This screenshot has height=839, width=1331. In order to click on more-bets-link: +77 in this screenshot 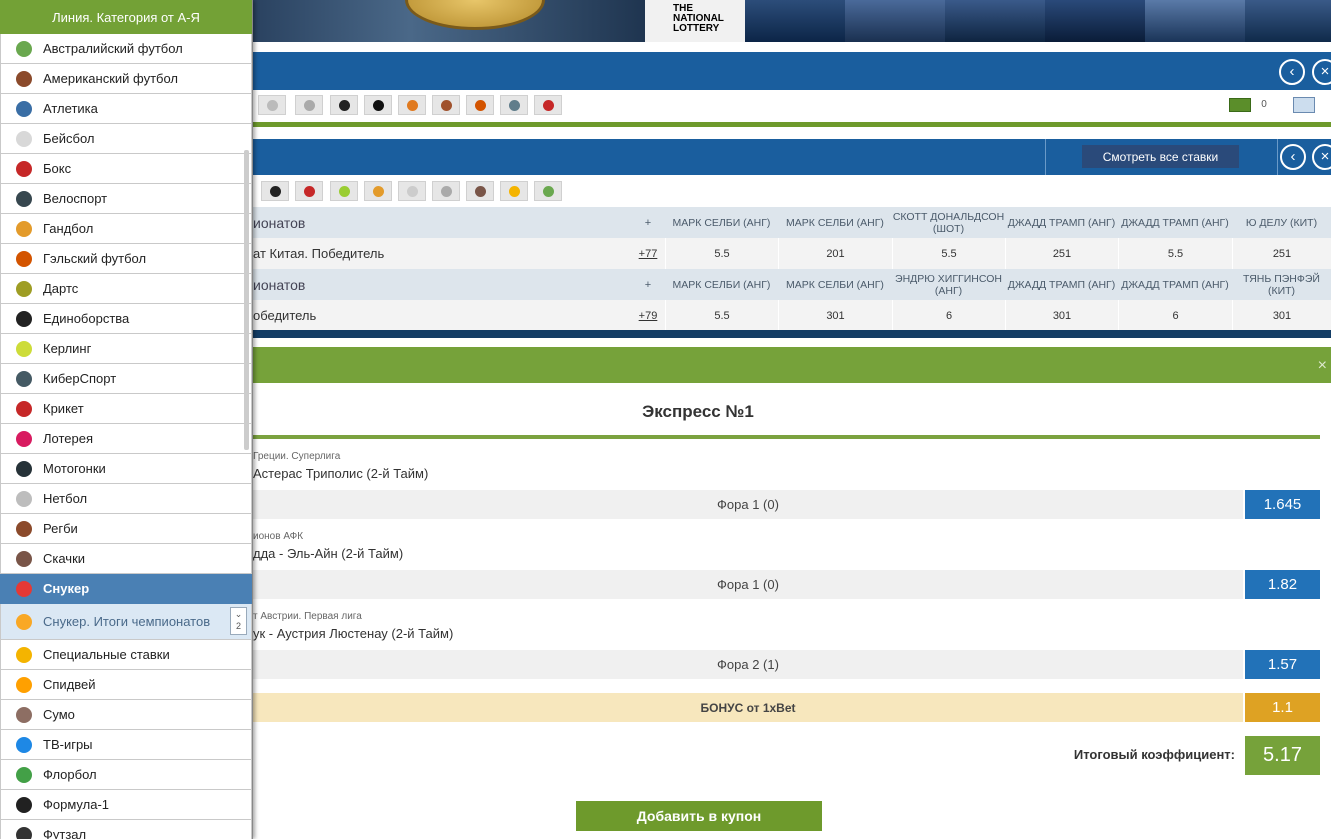, I will do `click(648, 253)`.